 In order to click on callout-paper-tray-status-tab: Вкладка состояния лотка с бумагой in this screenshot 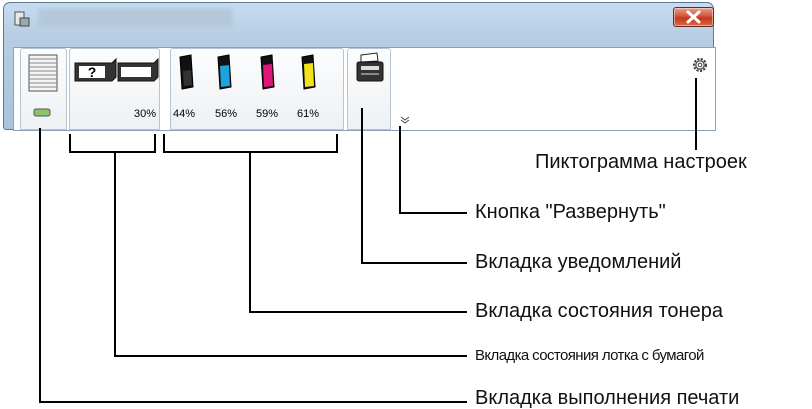, I will do `click(589, 355)`.